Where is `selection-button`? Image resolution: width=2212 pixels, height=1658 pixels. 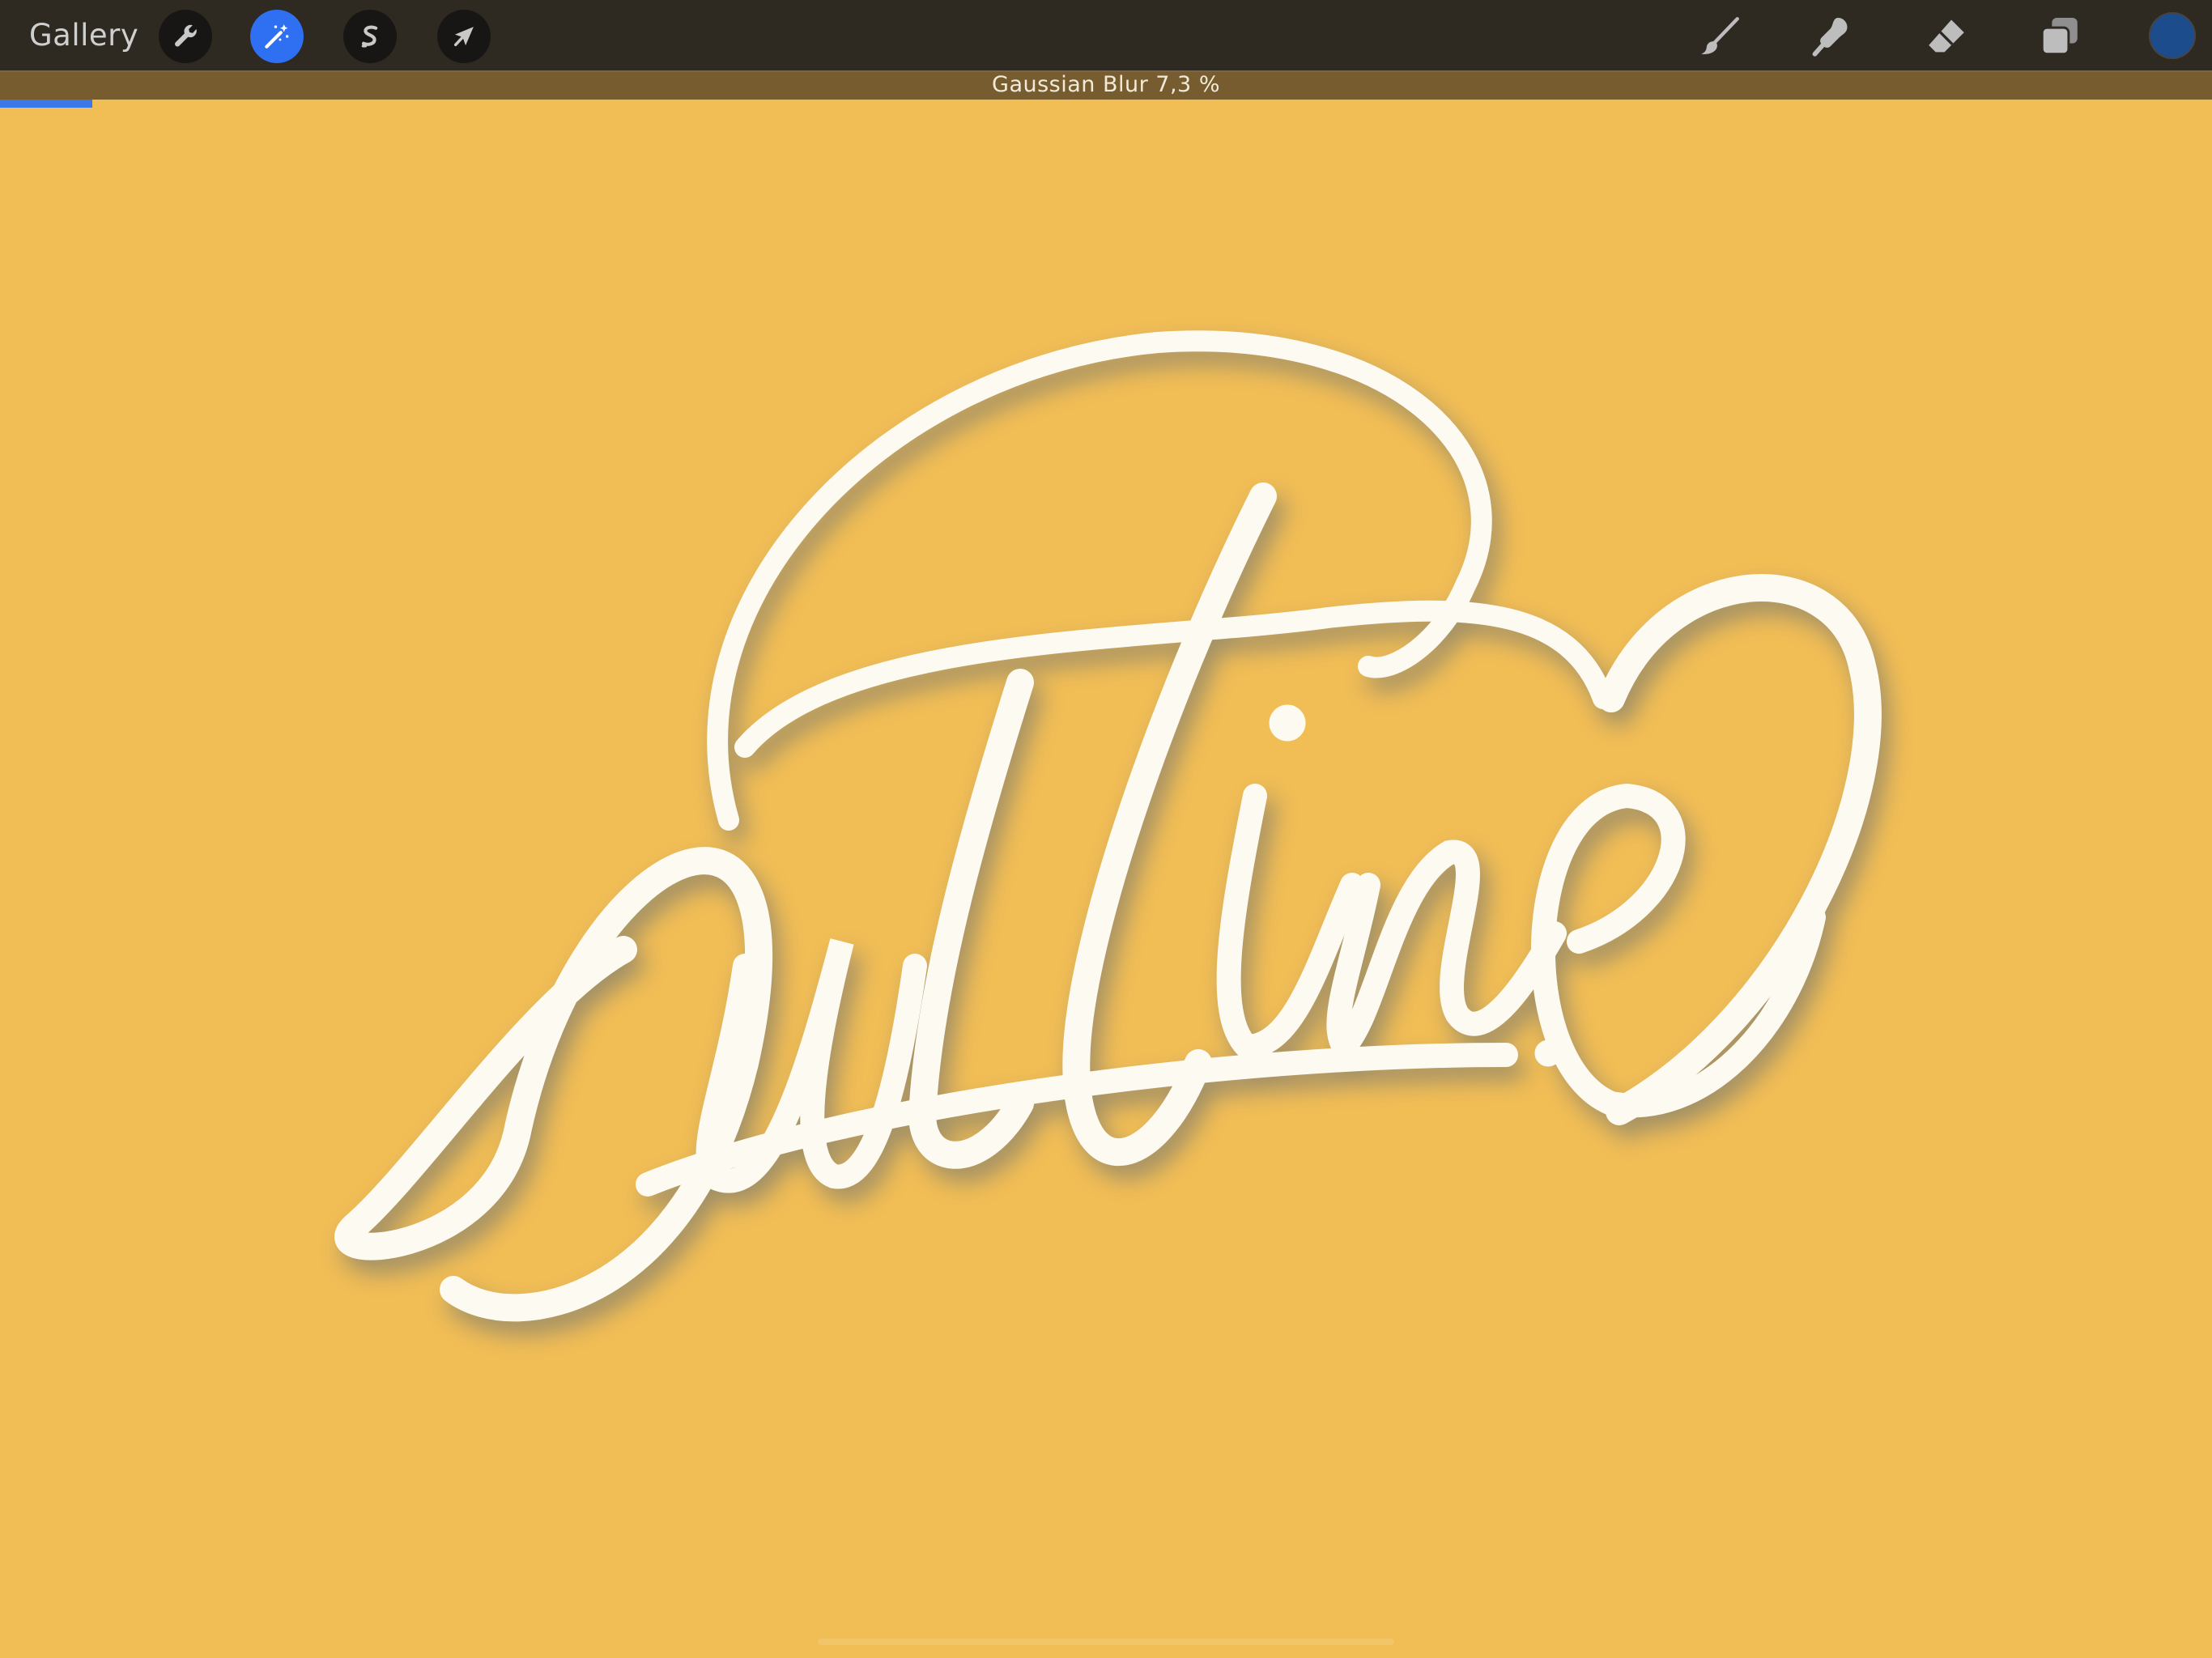
selection-button is located at coordinates (370, 36).